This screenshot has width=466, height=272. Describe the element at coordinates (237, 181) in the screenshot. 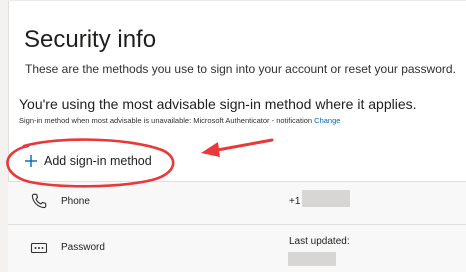

I see `methods-top-divider` at that location.